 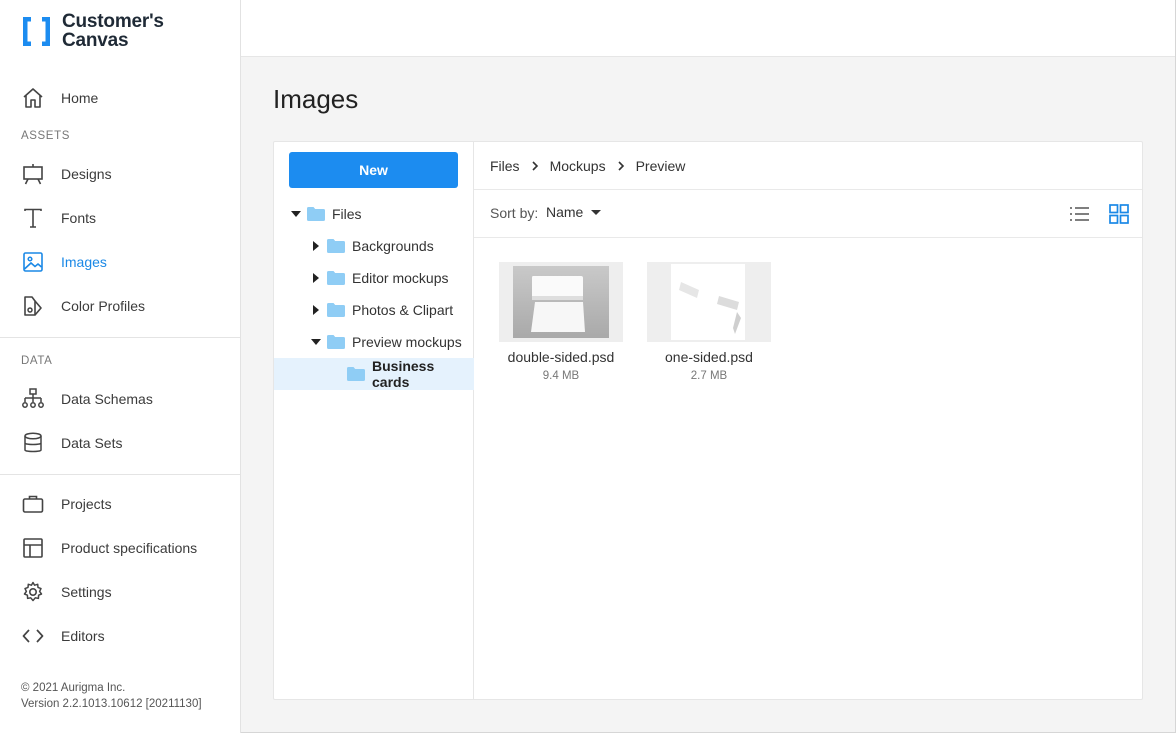 What do you see at coordinates (107, 399) in the screenshot?
I see `sidebar-item-label: Data Schemas` at bounding box center [107, 399].